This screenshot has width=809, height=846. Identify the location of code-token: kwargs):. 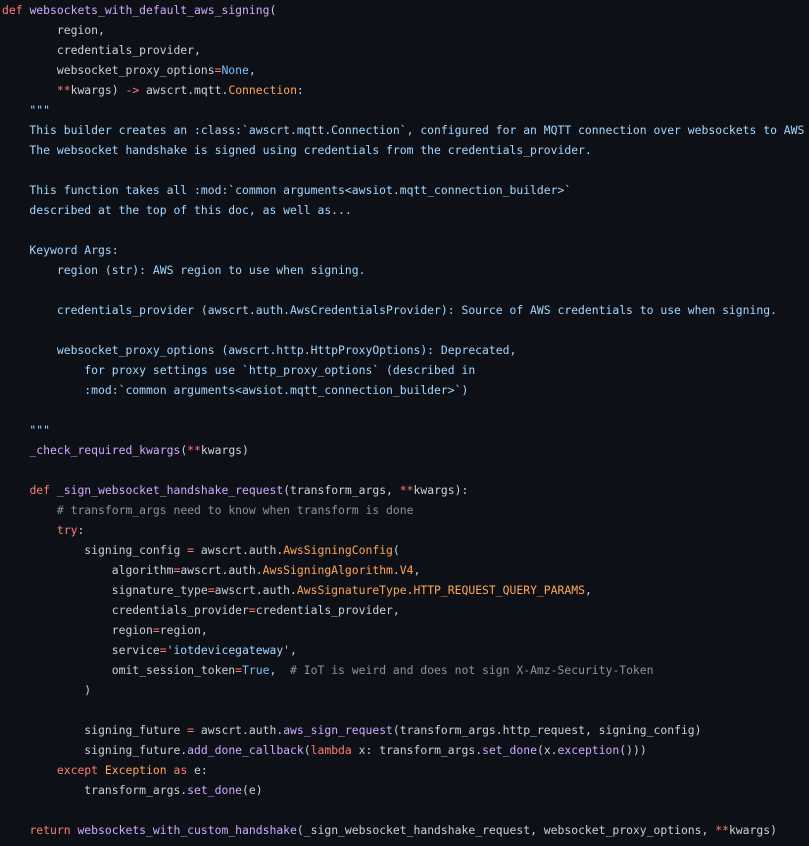
(441, 490).